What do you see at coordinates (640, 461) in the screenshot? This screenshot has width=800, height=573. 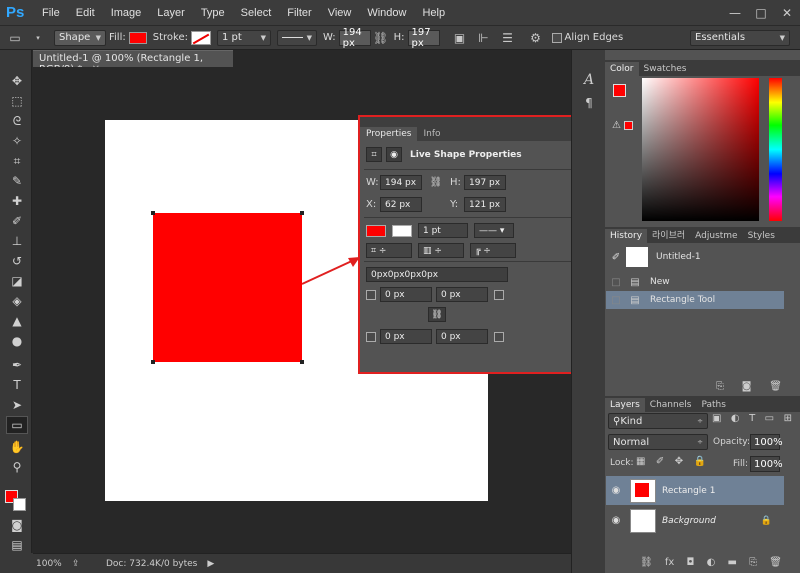 I see `lock-transparency-icon: ▦` at bounding box center [640, 461].